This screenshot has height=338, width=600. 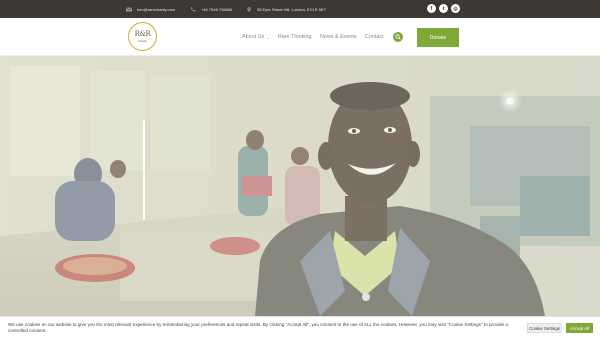 What do you see at coordinates (268, 37) in the screenshot?
I see `chevron-down-icon: ⌄` at bounding box center [268, 37].